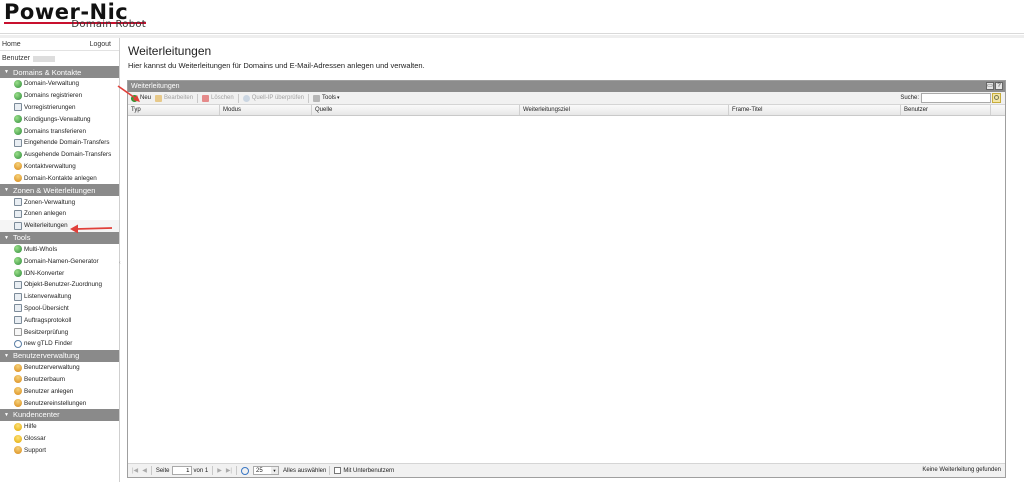 The image size is (1024, 482). What do you see at coordinates (181, 470) in the screenshot?
I see `page-number-input` at bounding box center [181, 470].